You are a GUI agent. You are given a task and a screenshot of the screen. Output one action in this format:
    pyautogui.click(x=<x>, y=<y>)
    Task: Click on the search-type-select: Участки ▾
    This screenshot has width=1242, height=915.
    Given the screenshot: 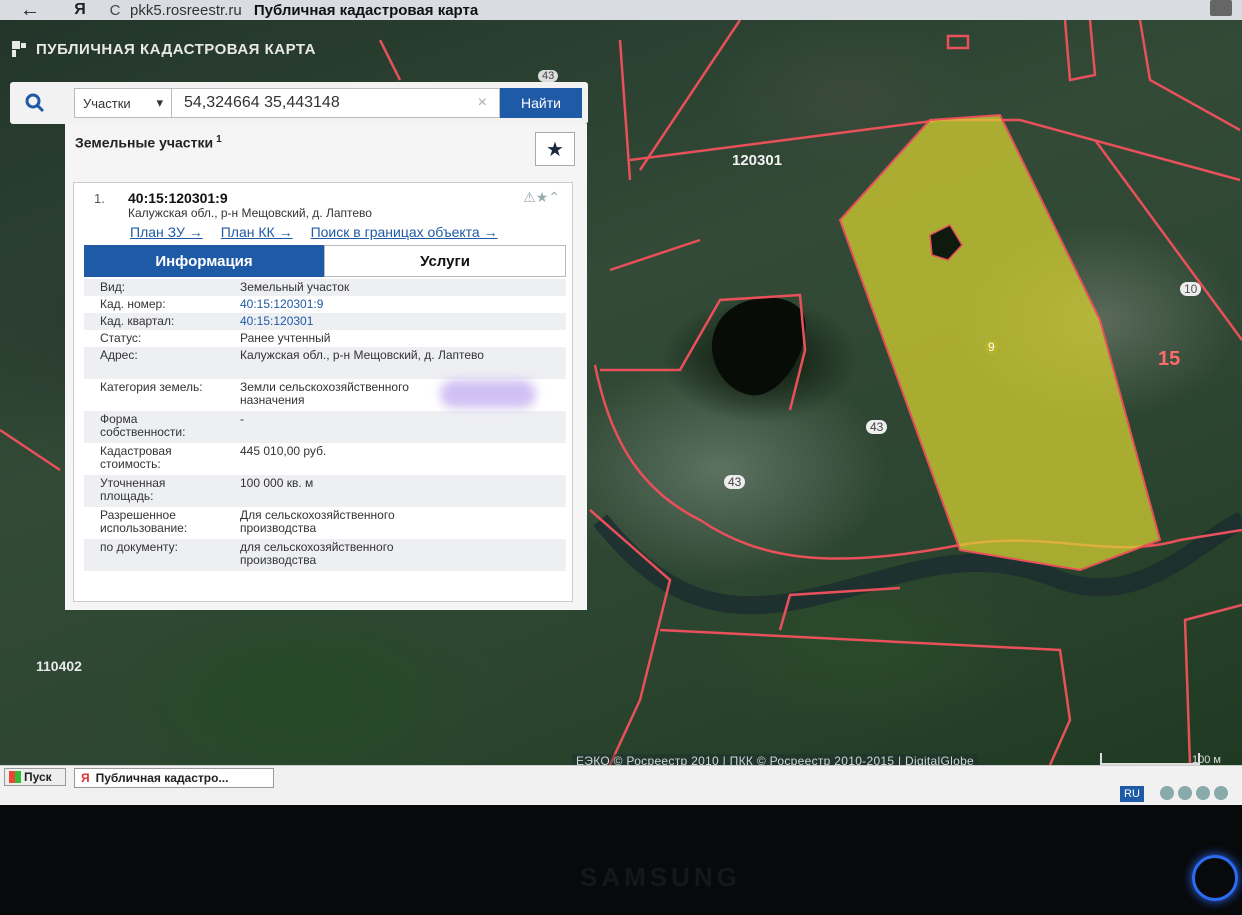 What is the action you would take?
    pyautogui.click(x=123, y=103)
    